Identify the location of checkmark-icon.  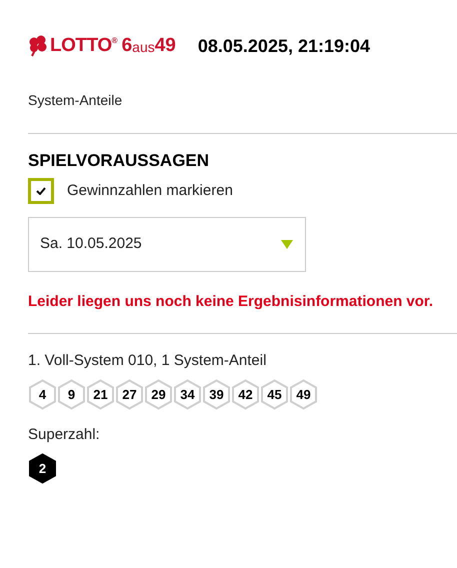
(41, 191).